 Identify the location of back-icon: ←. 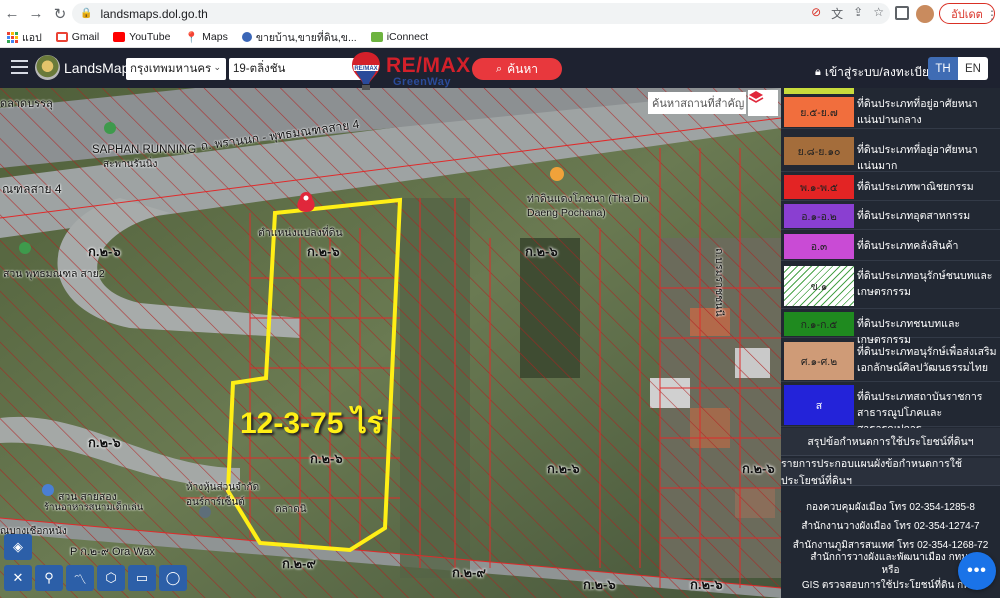
(12, 14).